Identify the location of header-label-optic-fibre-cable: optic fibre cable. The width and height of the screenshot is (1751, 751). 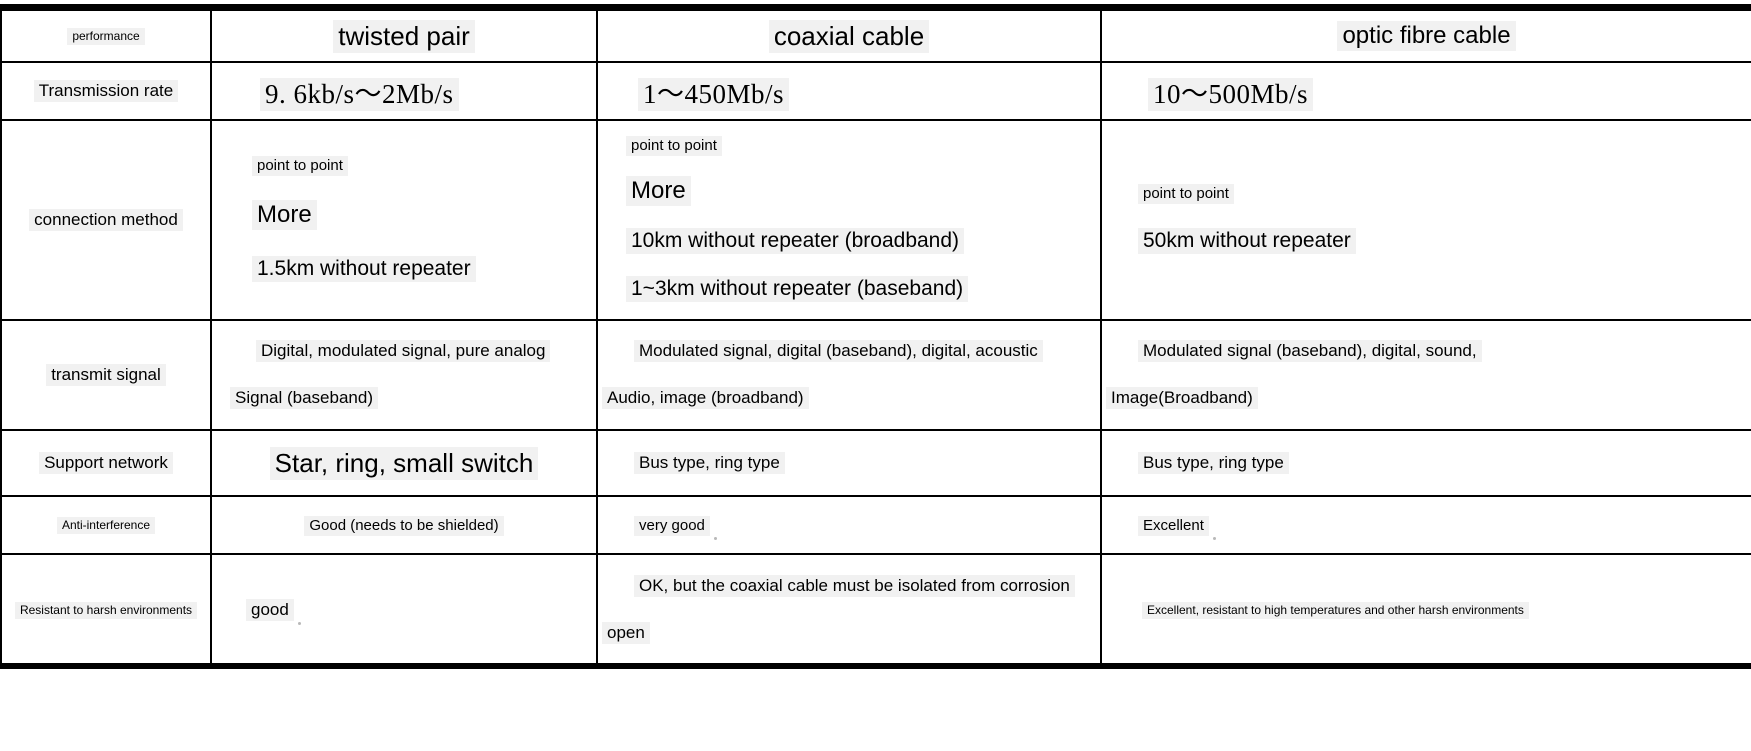
(1426, 36).